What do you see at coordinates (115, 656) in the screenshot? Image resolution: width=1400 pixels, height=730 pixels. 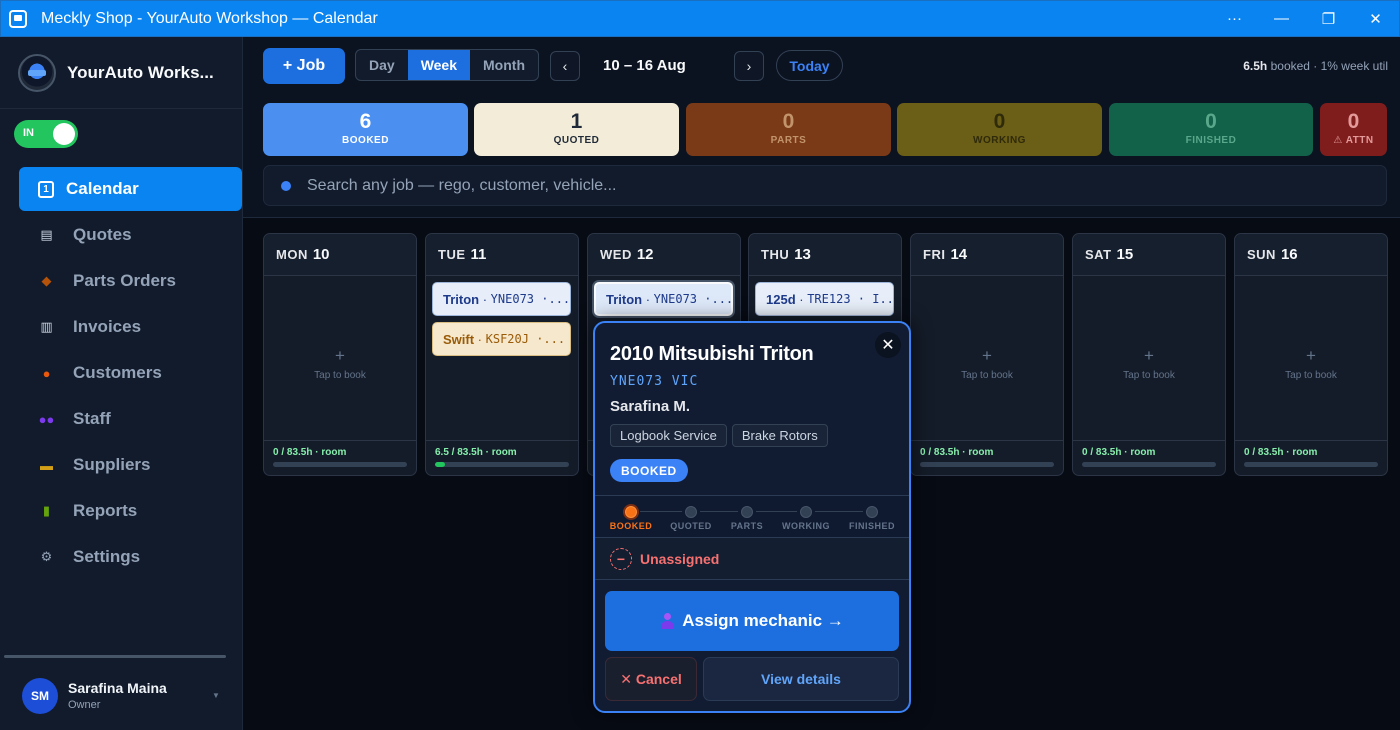 I see `sidebar-scrollbar` at bounding box center [115, 656].